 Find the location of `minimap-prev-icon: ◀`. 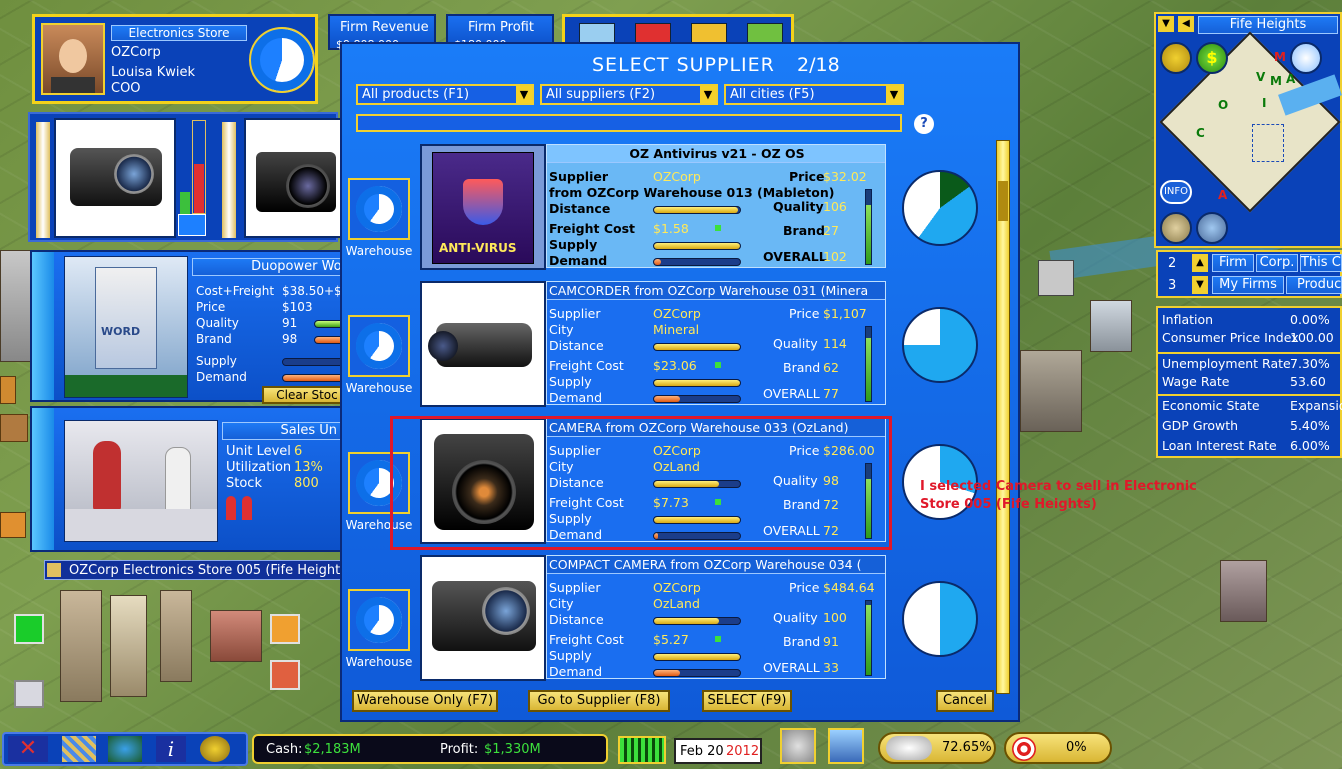

minimap-prev-icon: ◀ is located at coordinates (1186, 24).